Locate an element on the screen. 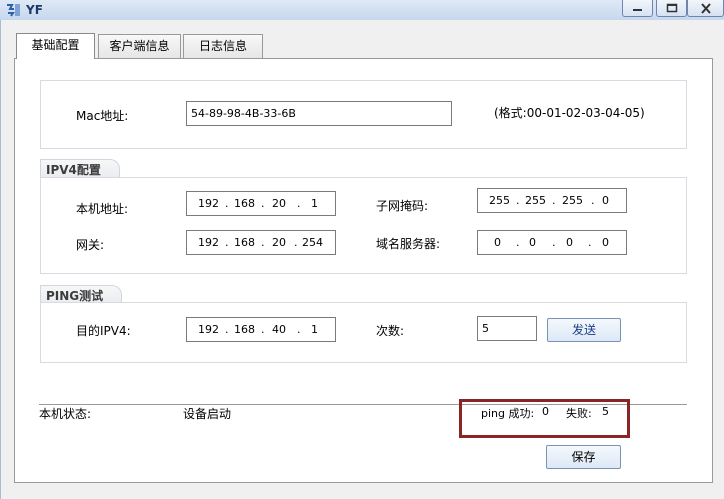 This screenshot has width=724, height=499. mac-input: 54-89-98-4B-33-6B is located at coordinates (319, 113).